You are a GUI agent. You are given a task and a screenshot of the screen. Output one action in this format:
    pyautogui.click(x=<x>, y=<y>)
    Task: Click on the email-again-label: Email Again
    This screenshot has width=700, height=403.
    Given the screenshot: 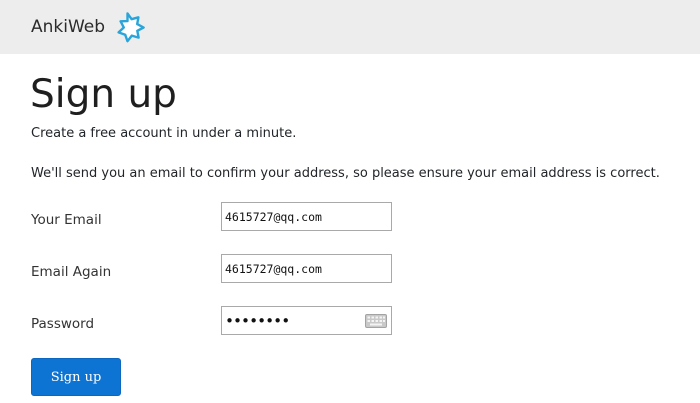 What is the action you would take?
    pyautogui.click(x=71, y=272)
    